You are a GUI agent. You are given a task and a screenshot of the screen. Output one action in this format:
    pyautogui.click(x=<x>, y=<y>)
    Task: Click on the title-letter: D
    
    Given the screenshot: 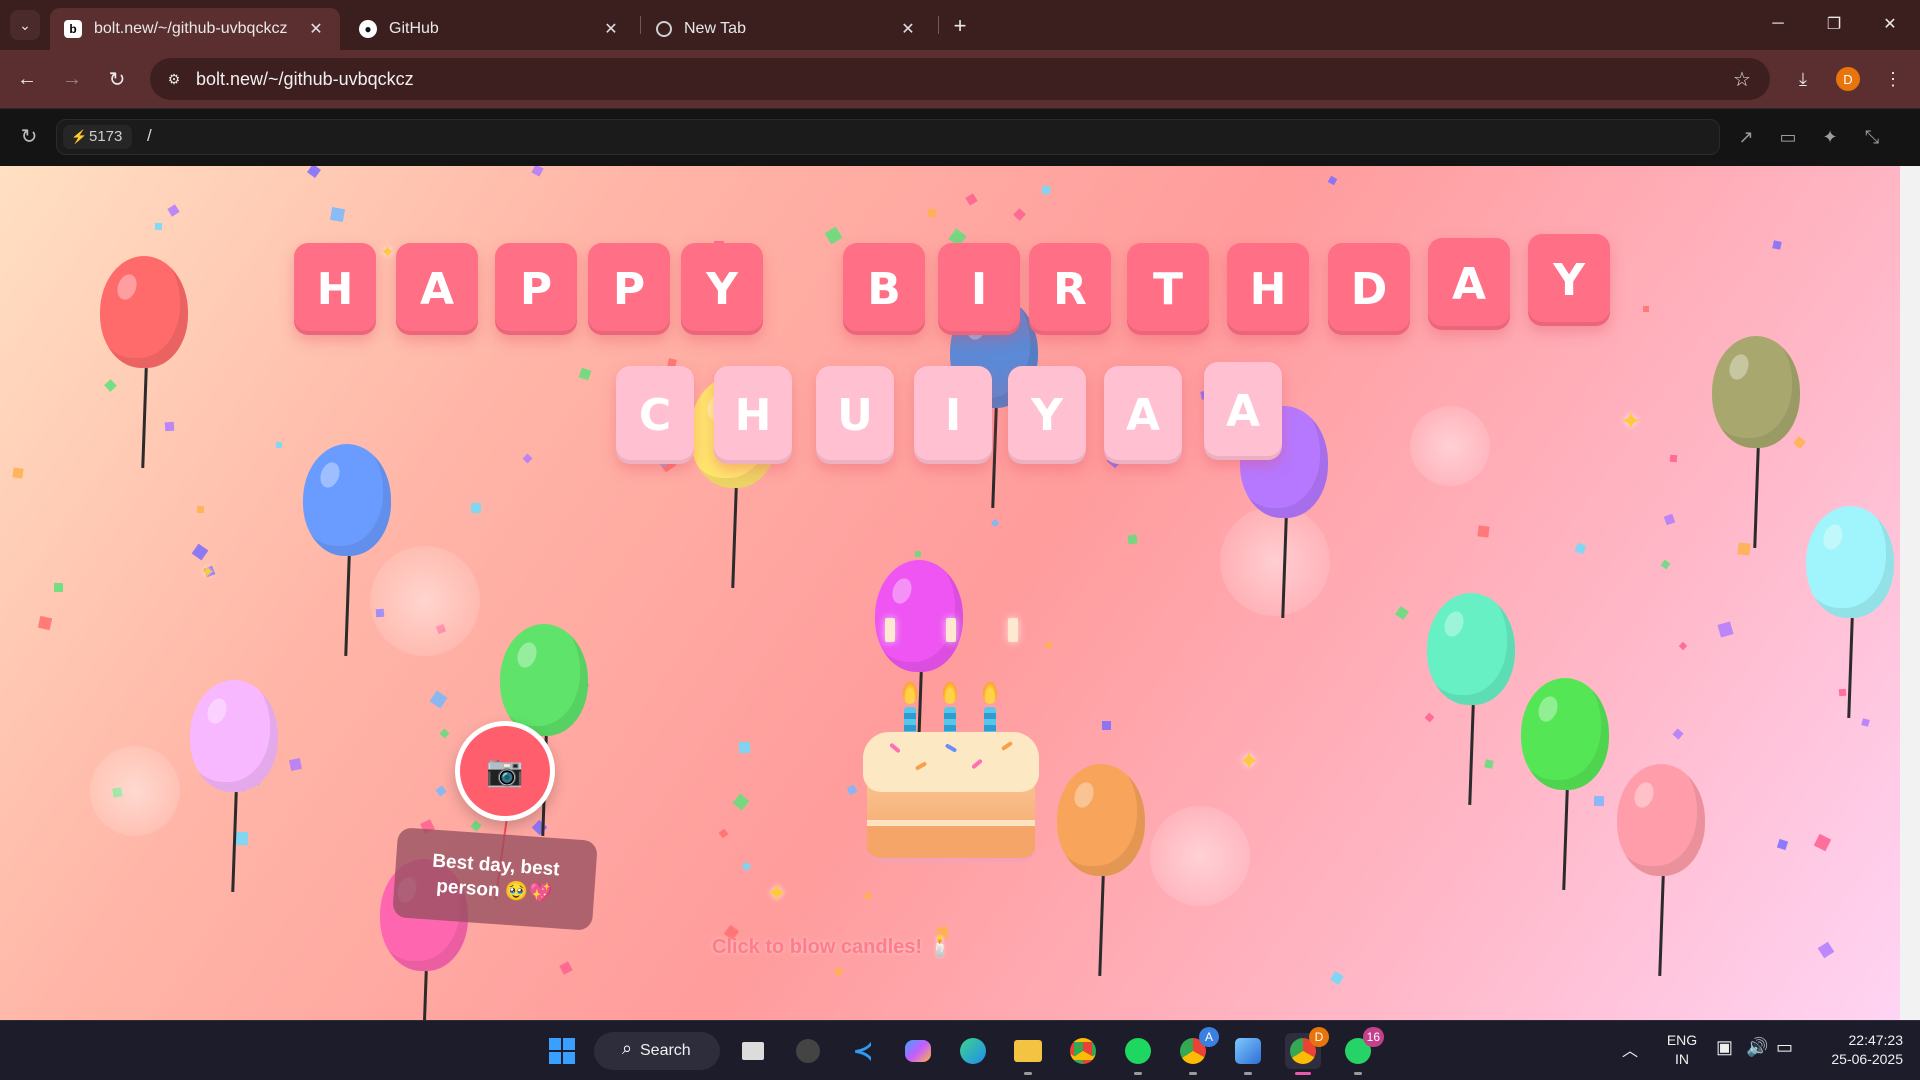 What is the action you would take?
    pyautogui.click(x=1369, y=289)
    